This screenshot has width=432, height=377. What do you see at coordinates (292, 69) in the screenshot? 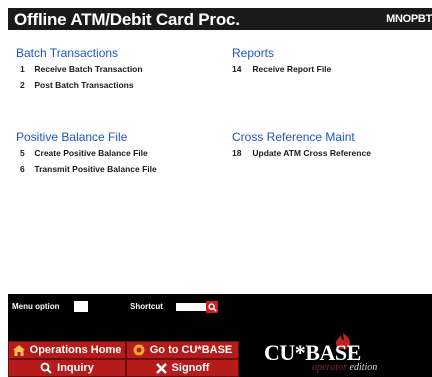
I see `menu-item-label: Receive Report File` at bounding box center [292, 69].